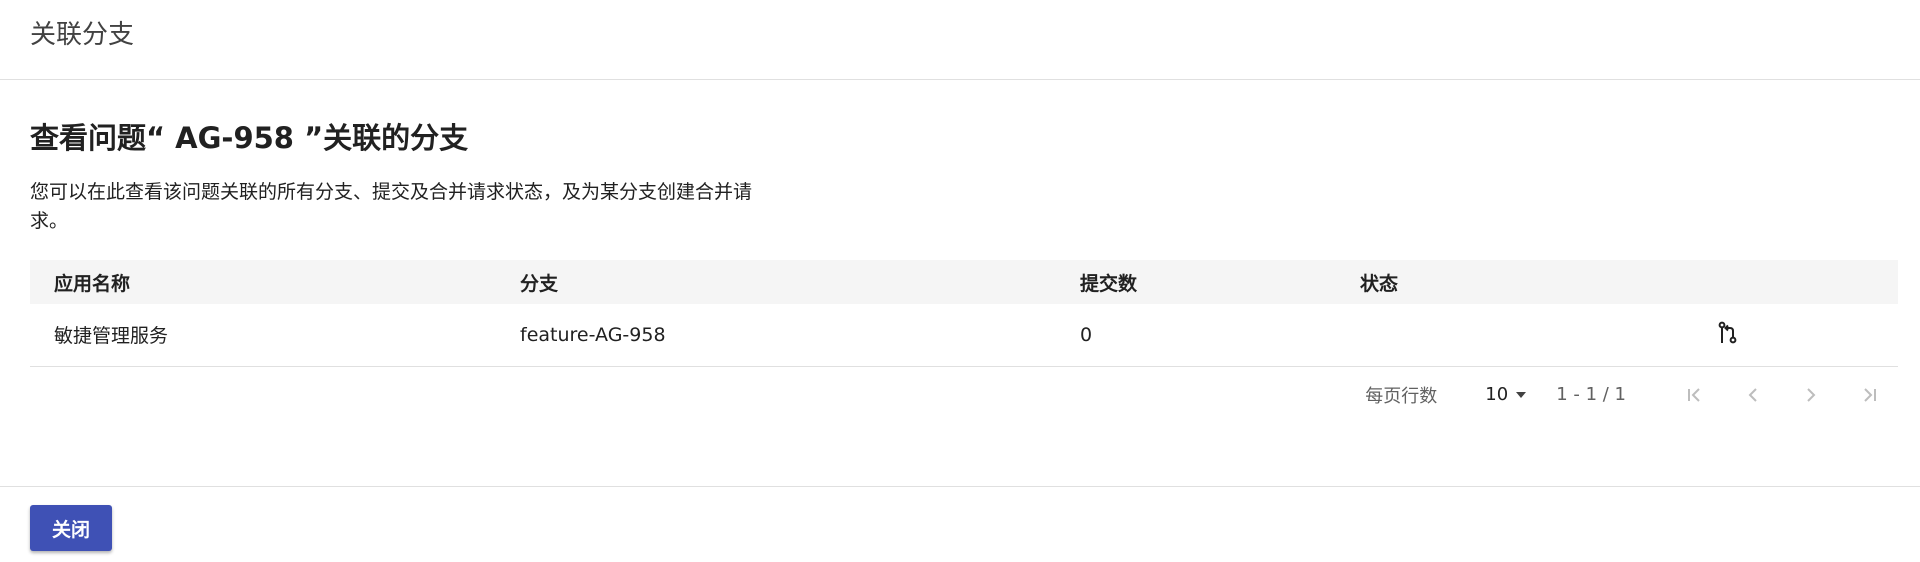 The height and width of the screenshot is (562, 1920). What do you see at coordinates (1808, 335) in the screenshot?
I see `cell-action` at bounding box center [1808, 335].